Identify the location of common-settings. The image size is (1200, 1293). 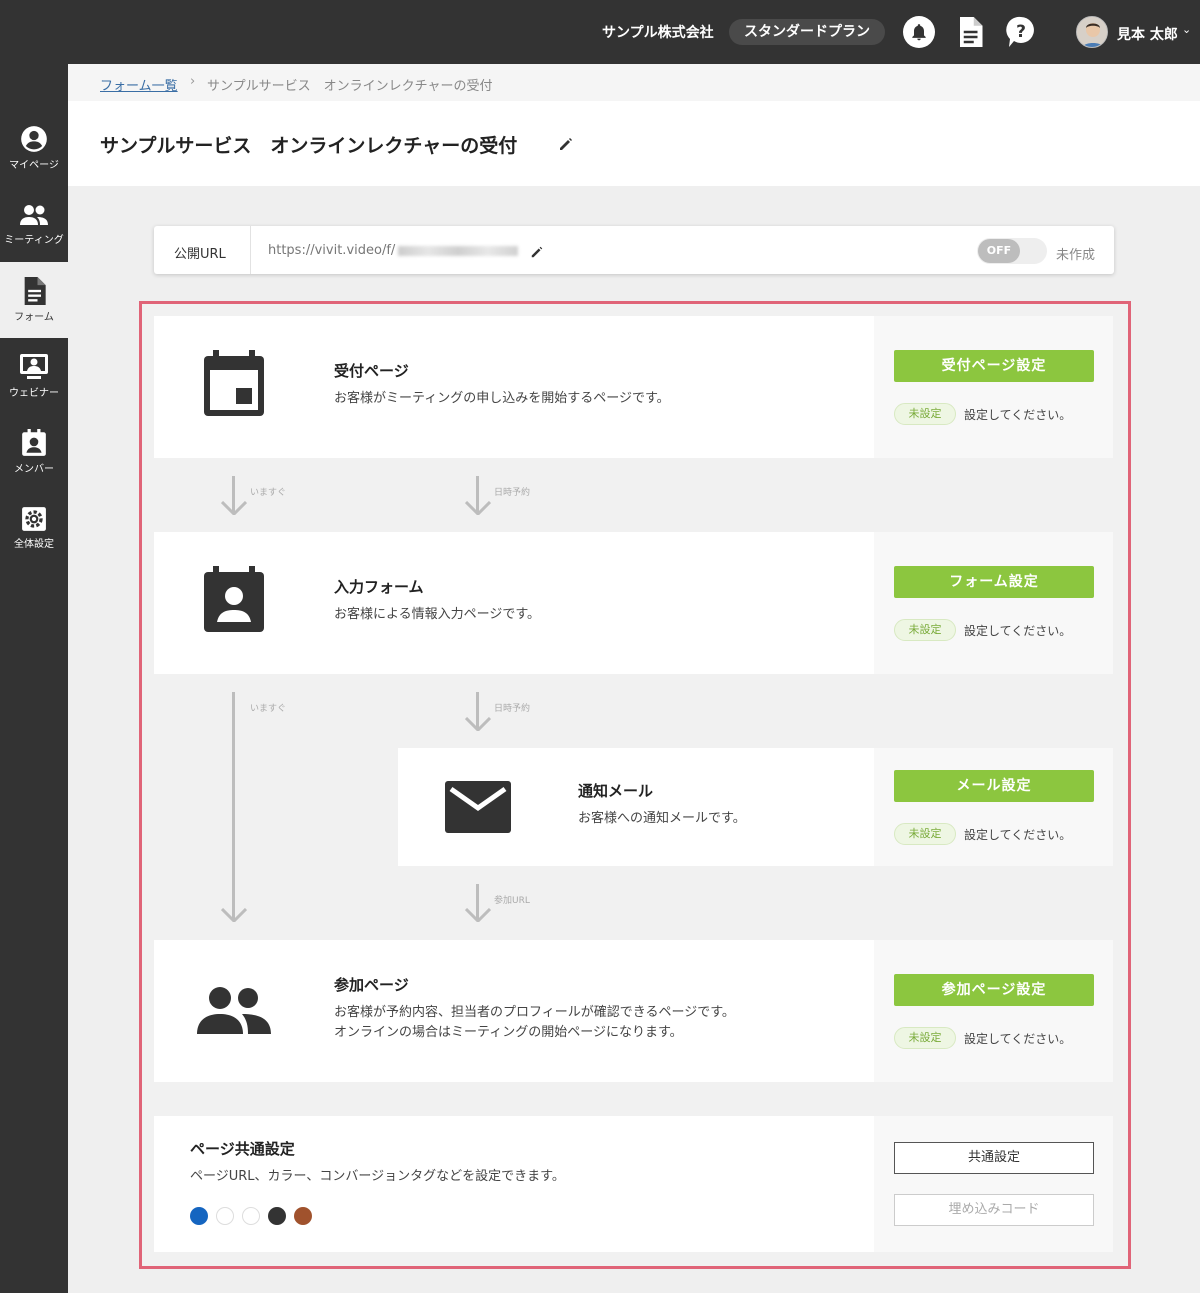
(993, 1184).